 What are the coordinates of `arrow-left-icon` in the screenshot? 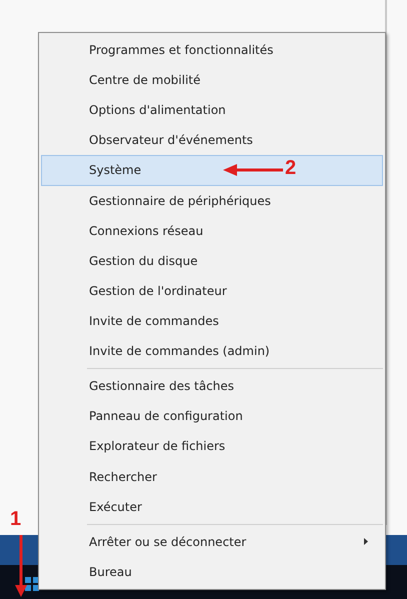 It's located at (253, 170).